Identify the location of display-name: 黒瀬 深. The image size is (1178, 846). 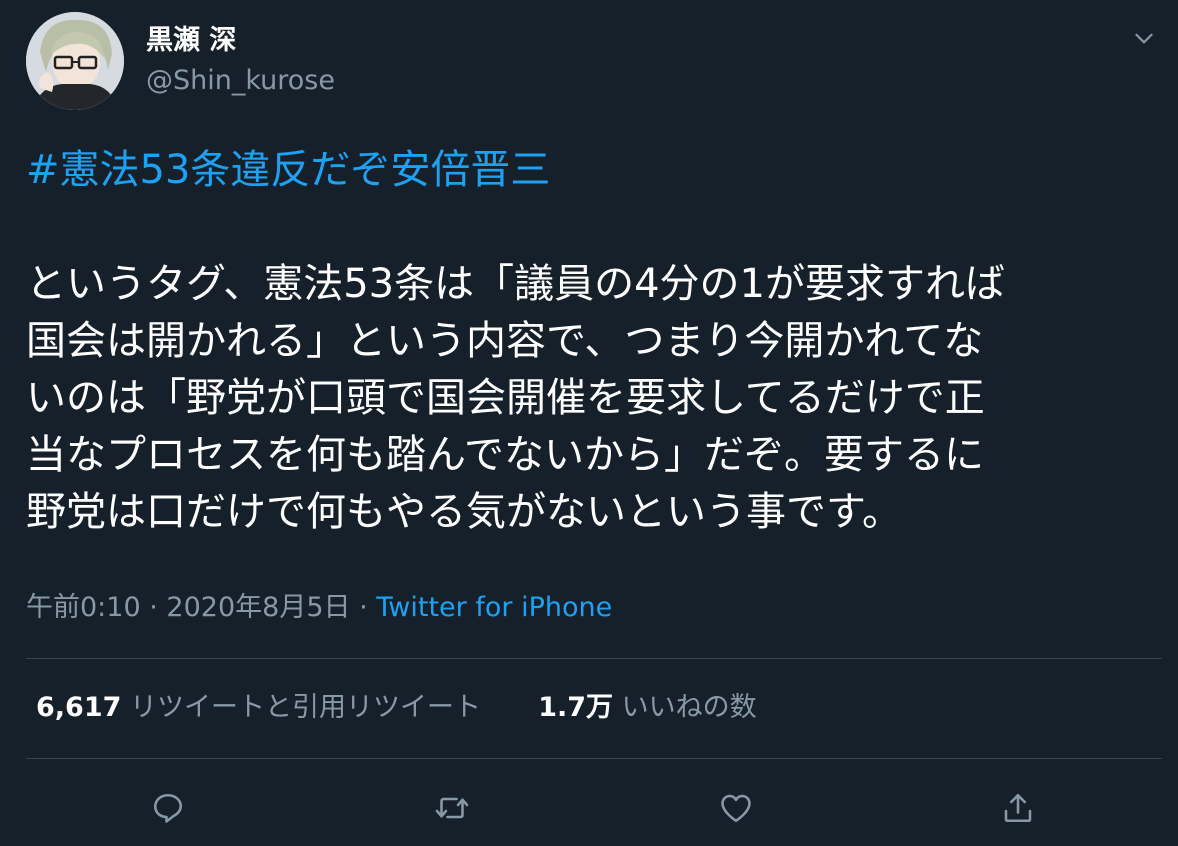
(191, 41).